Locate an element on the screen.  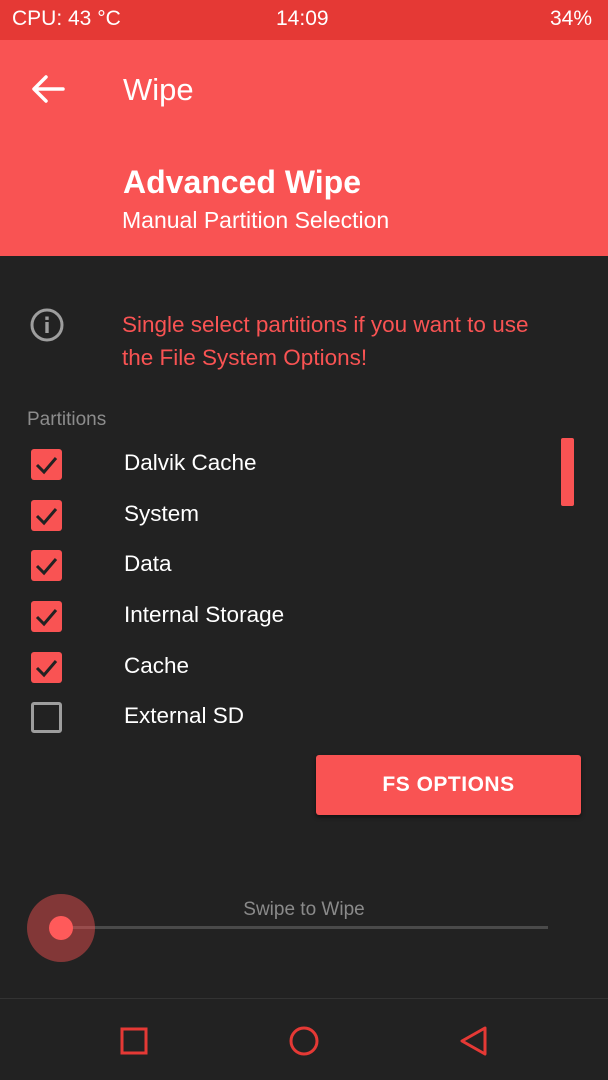
navigation-bar is located at coordinates (304, 1039).